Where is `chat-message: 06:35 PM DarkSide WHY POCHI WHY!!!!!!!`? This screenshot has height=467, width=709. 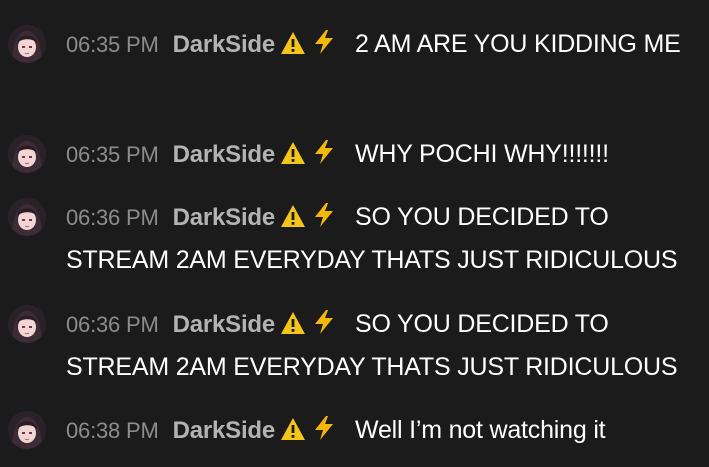
chat-message: 06:35 PM DarkSide WHY POCHI WHY!!!!!!! is located at coordinates (353, 154).